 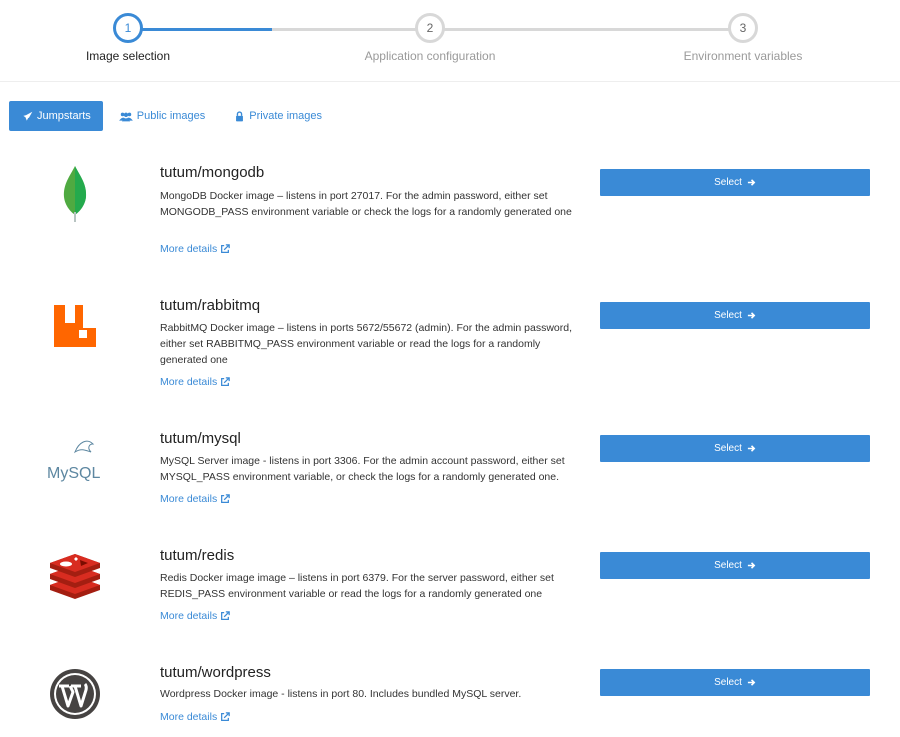 I want to click on image-name: tutum/rabbitmq, so click(x=210, y=305).